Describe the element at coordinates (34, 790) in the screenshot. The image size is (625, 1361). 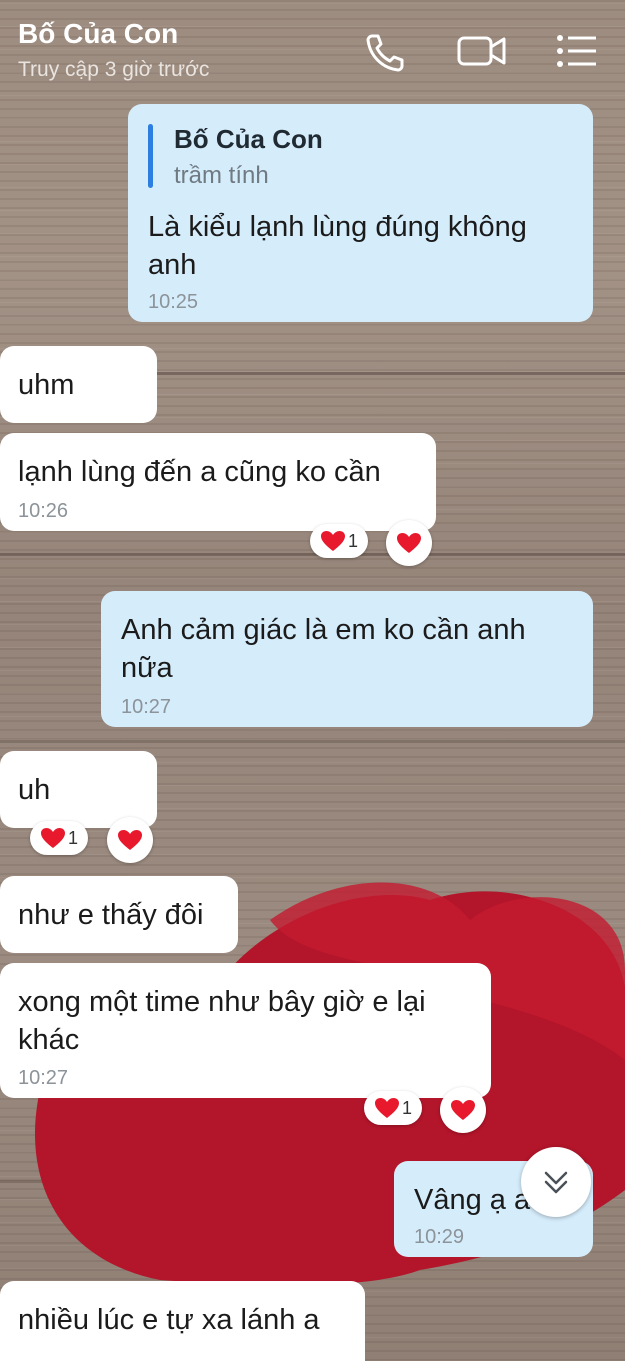
I see `message-text-line: uh` at that location.